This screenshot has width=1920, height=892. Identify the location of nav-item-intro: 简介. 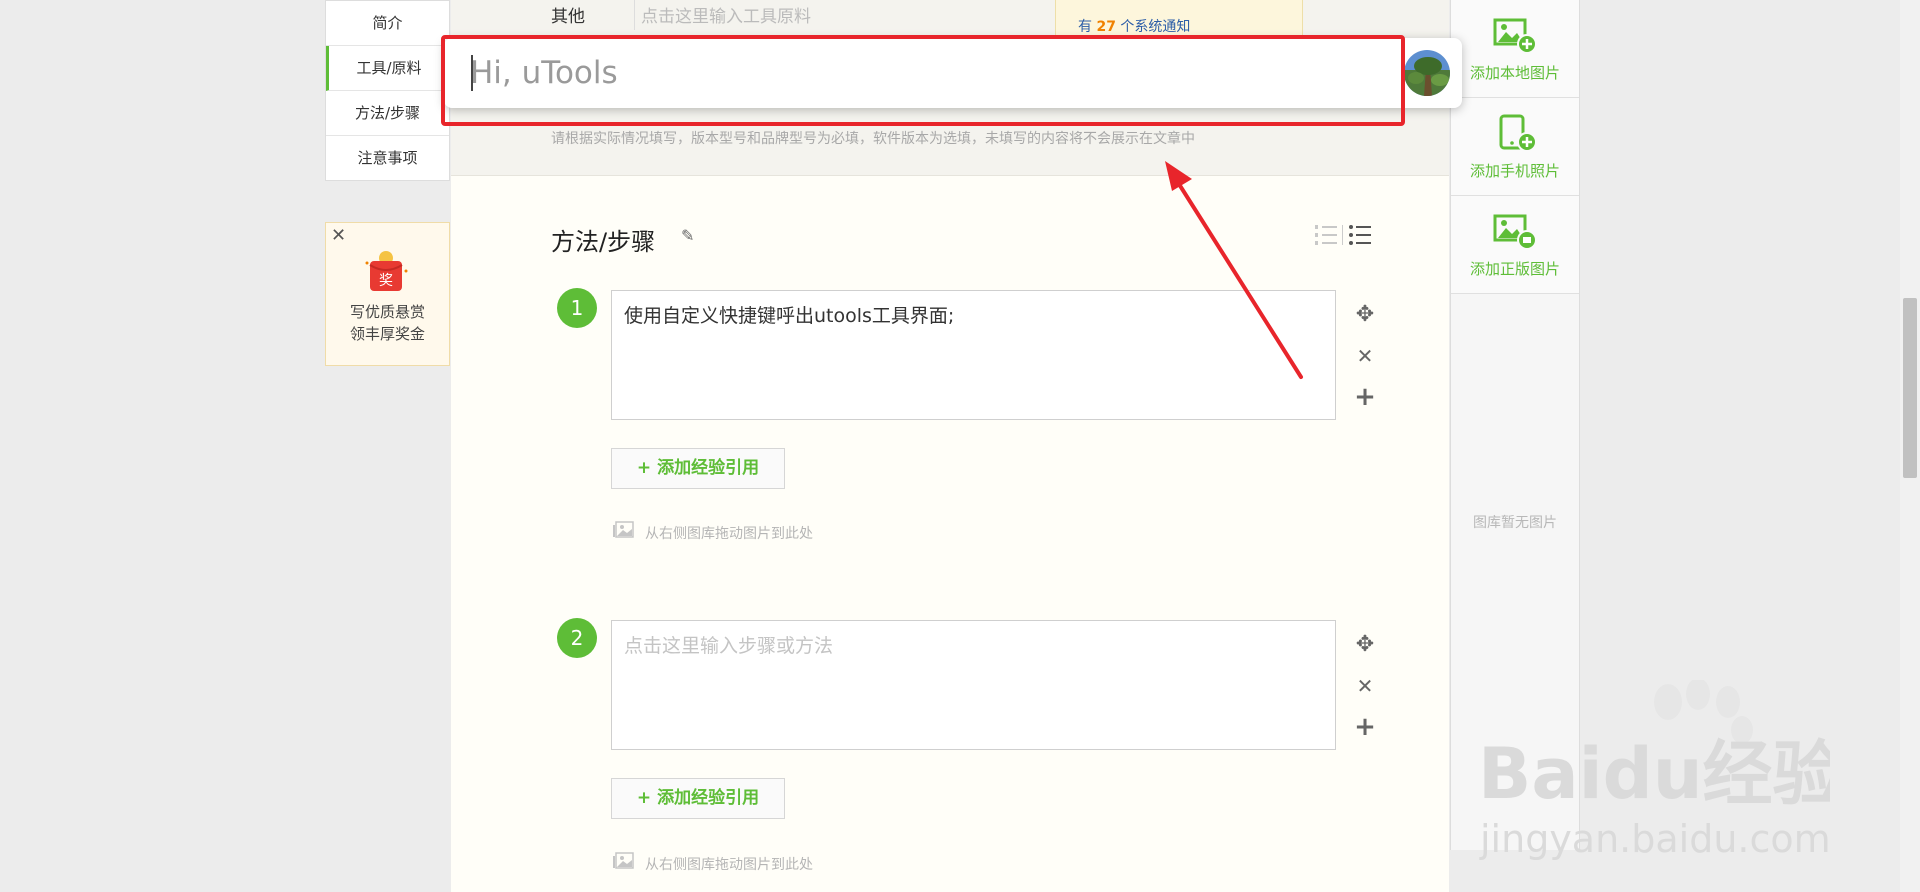
(387, 23).